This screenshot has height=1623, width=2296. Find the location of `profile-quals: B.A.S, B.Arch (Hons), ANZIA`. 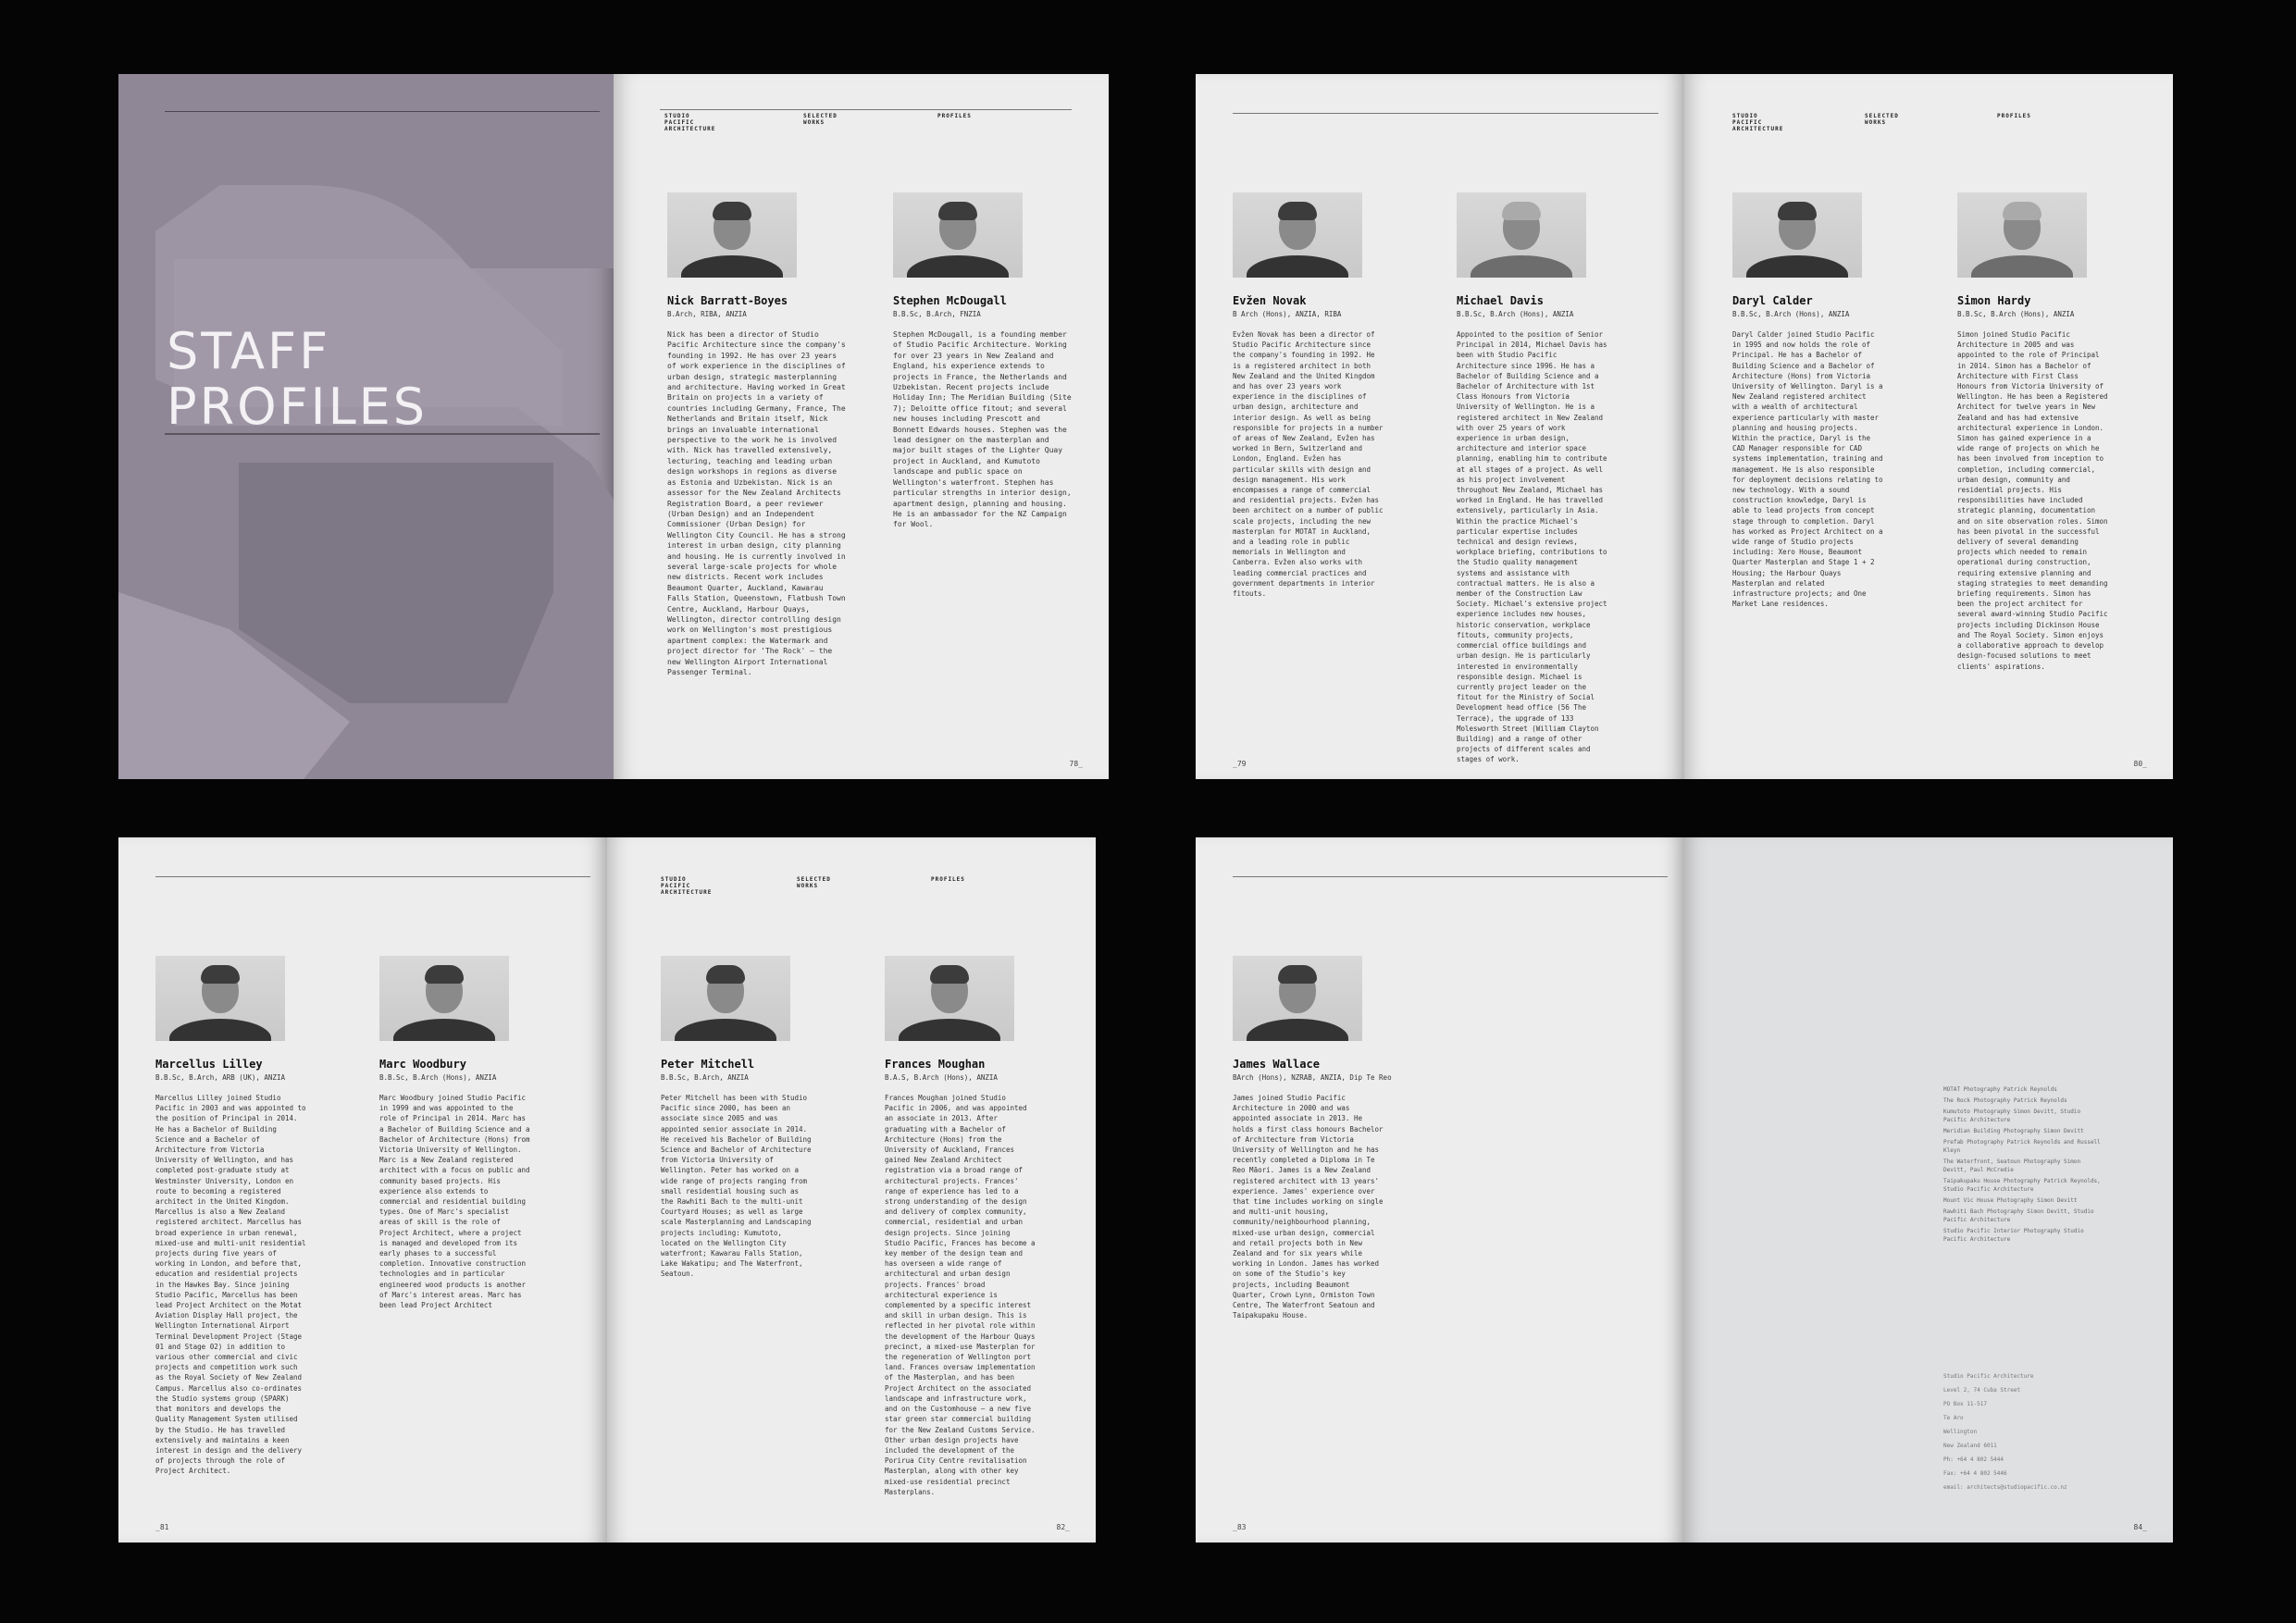

profile-quals: B.A.S, B.Arch (Hons), ANZIA is located at coordinates (942, 1077).